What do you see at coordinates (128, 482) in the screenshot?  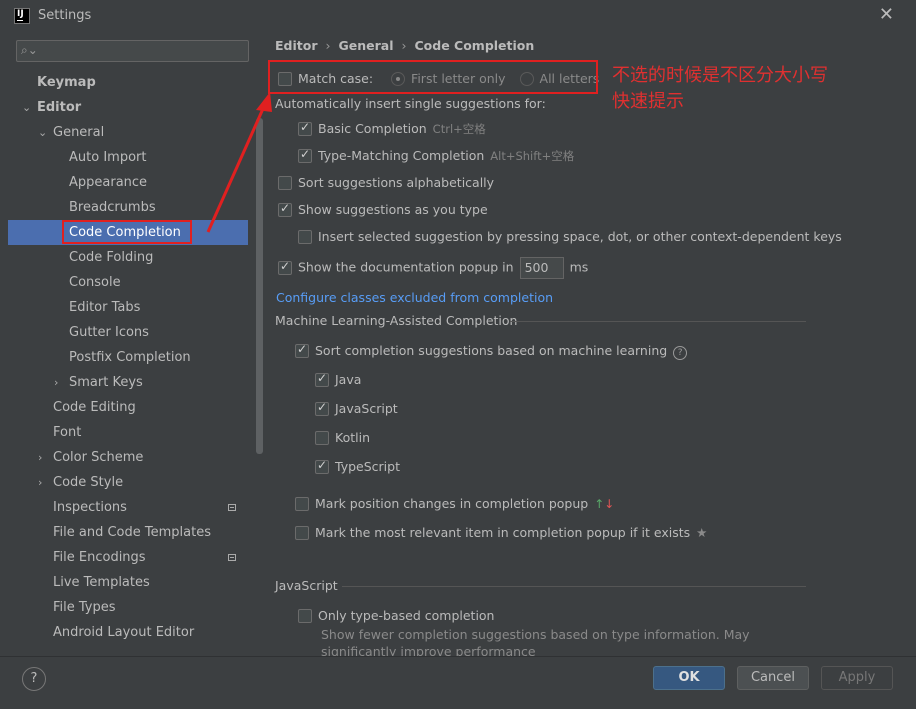 I see `sidebar-item-code-style: › Code Style` at bounding box center [128, 482].